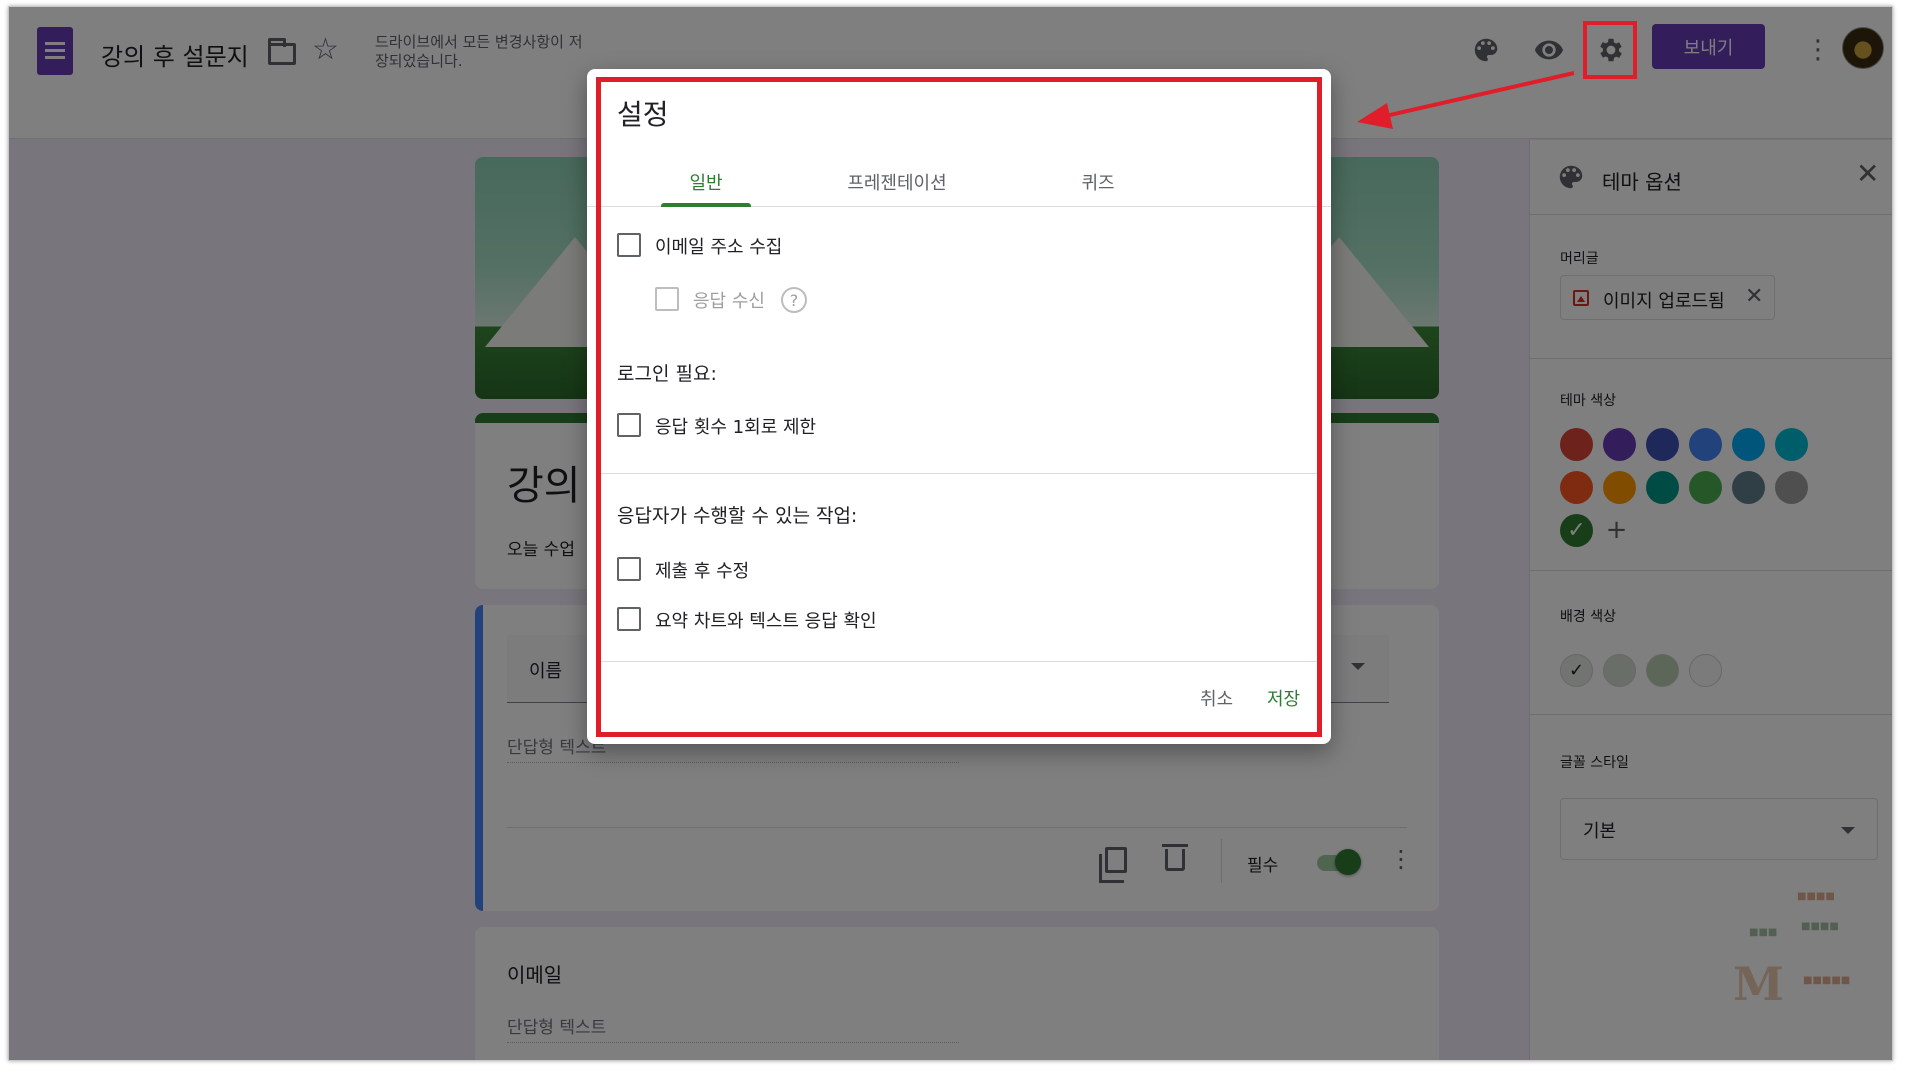 The height and width of the screenshot is (1073, 1905). I want to click on response-receipts-option: 응답 수신 ?, so click(805, 300).